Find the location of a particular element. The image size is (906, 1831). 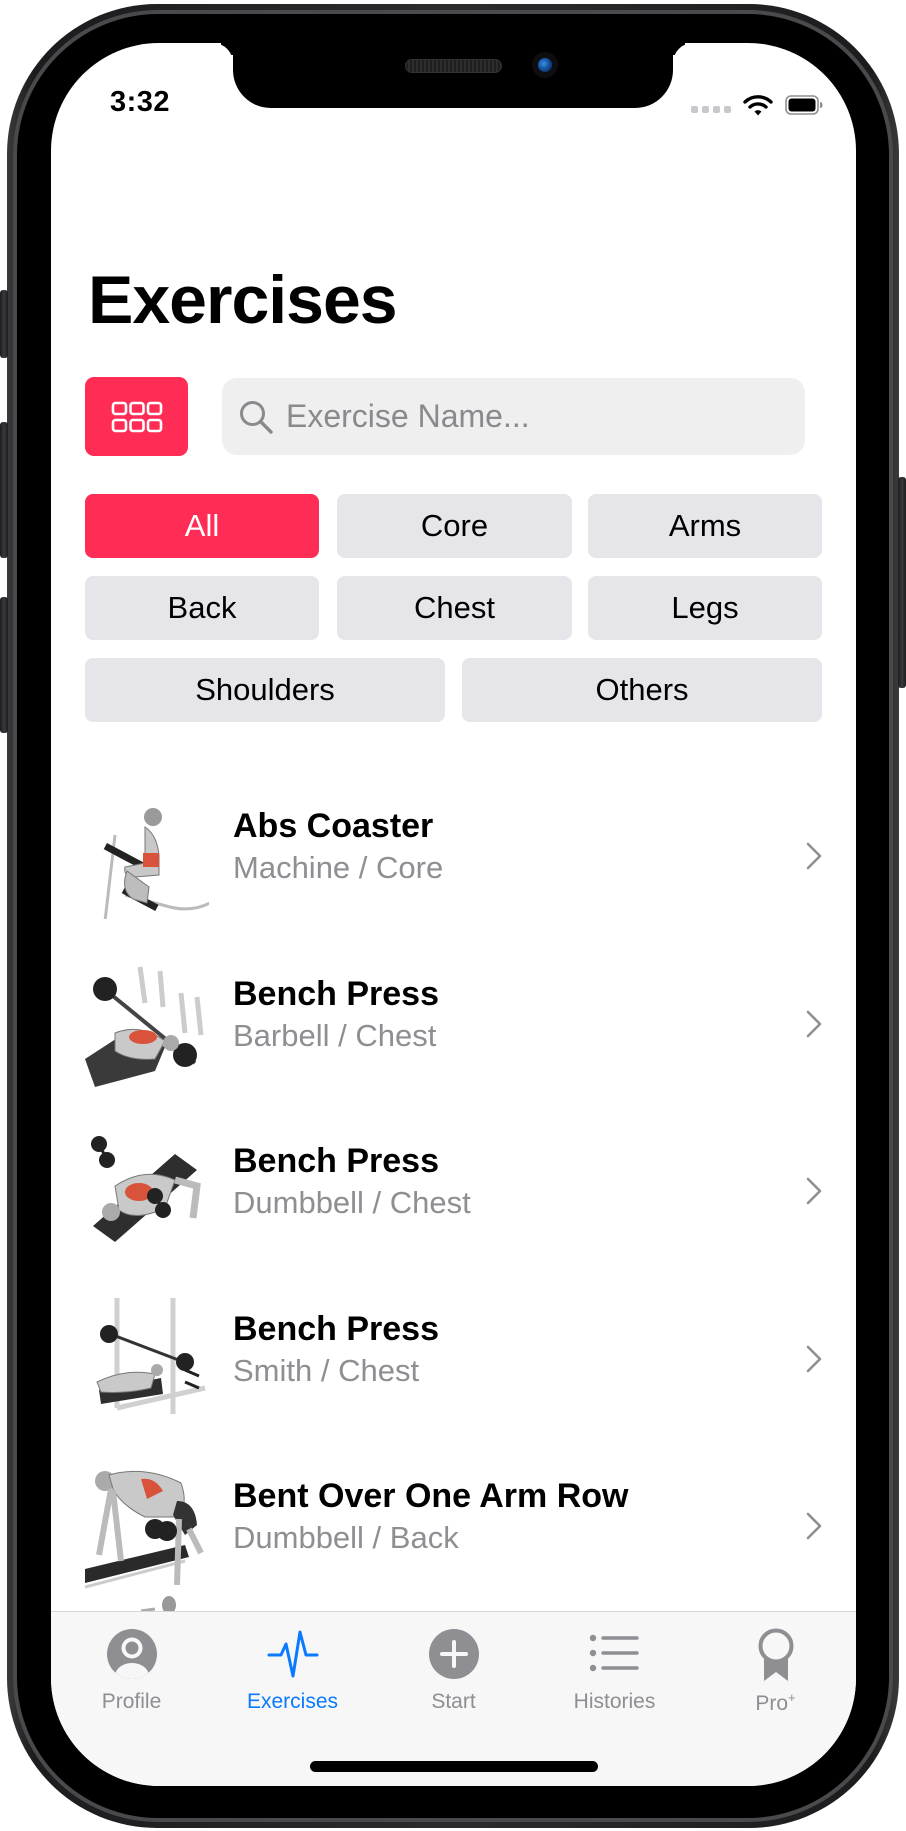

status-time: 3:32 is located at coordinates (140, 102).